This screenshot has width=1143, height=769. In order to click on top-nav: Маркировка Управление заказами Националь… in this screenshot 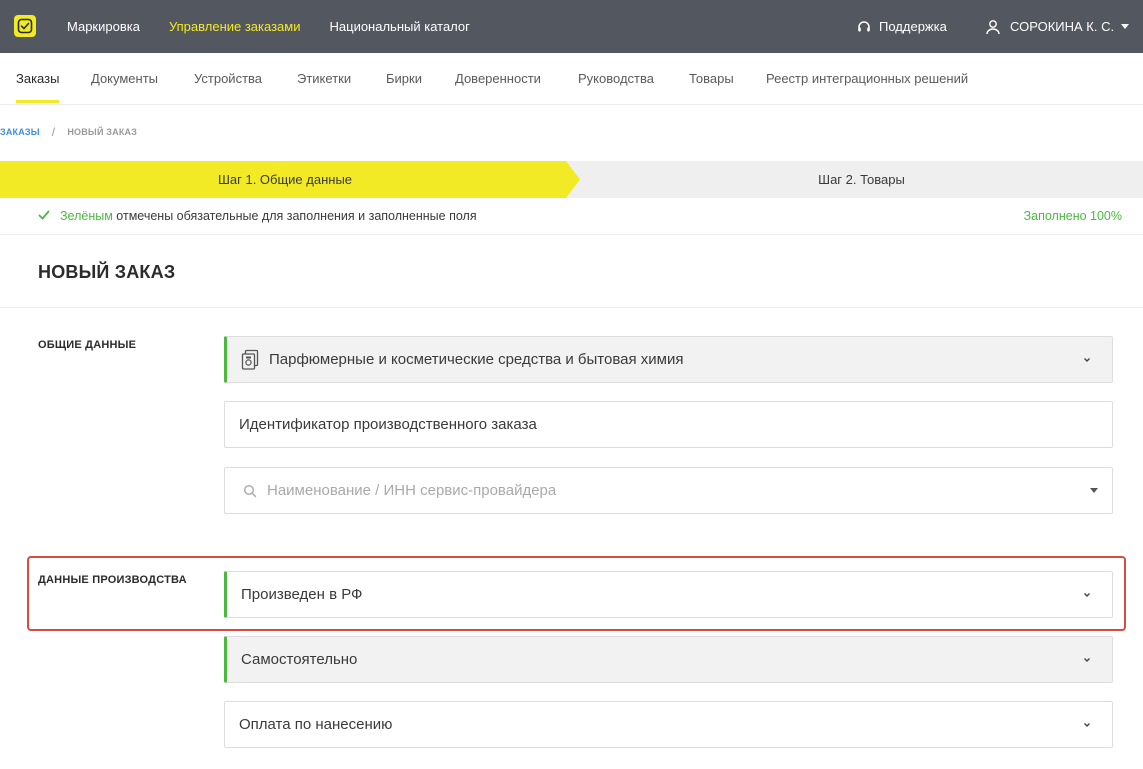, I will do `click(283, 26)`.